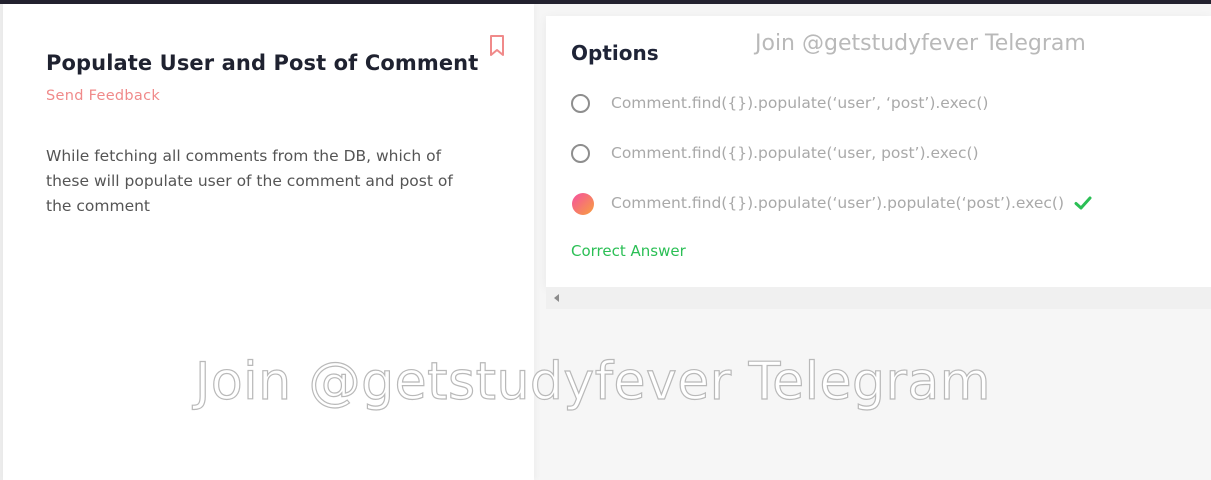  I want to click on watermark-top: Join @getstudyfever Telegram, so click(920, 43).